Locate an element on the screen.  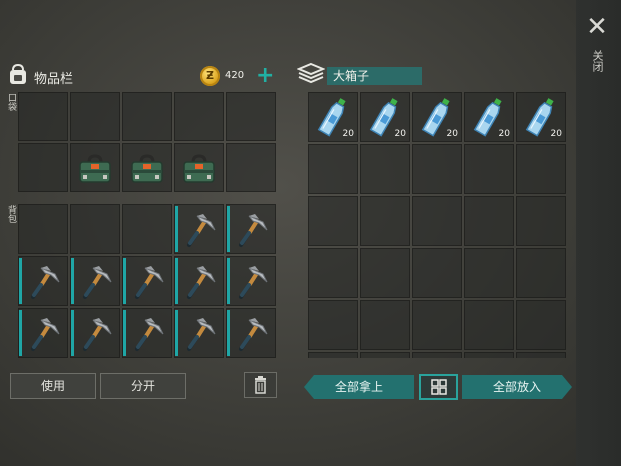
sort-grid-button is located at coordinates (438, 387).